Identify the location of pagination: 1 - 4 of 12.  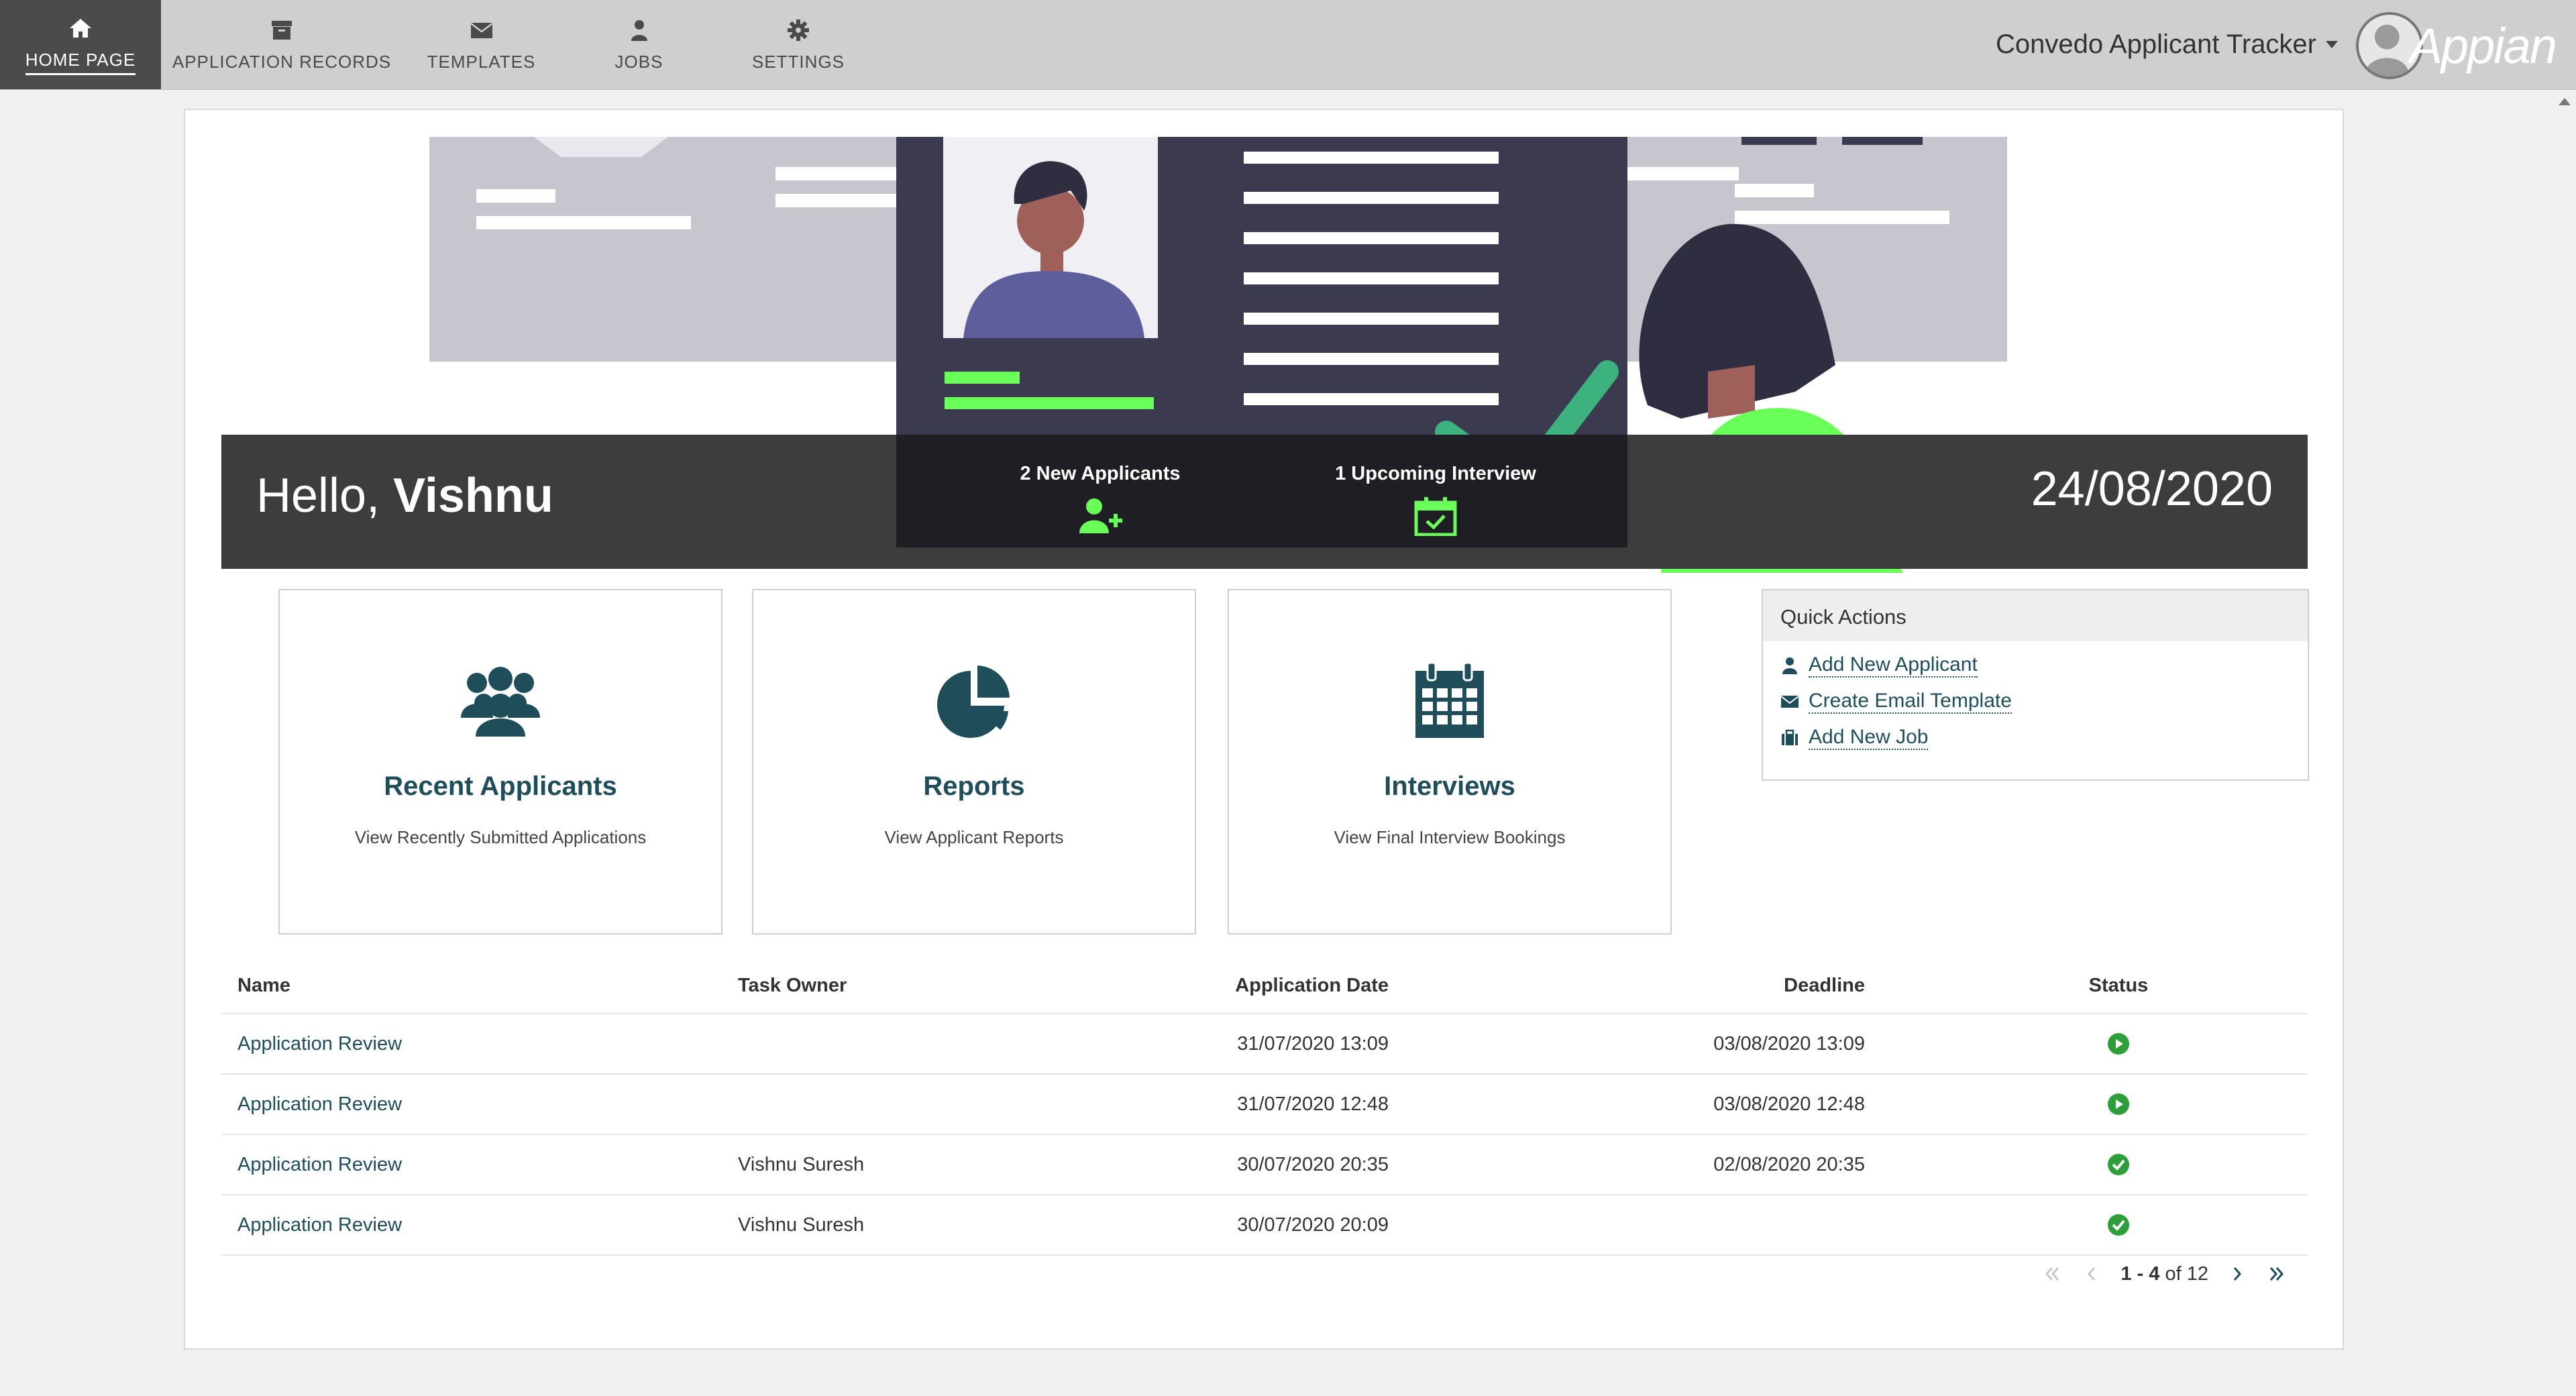
(2164, 1274).